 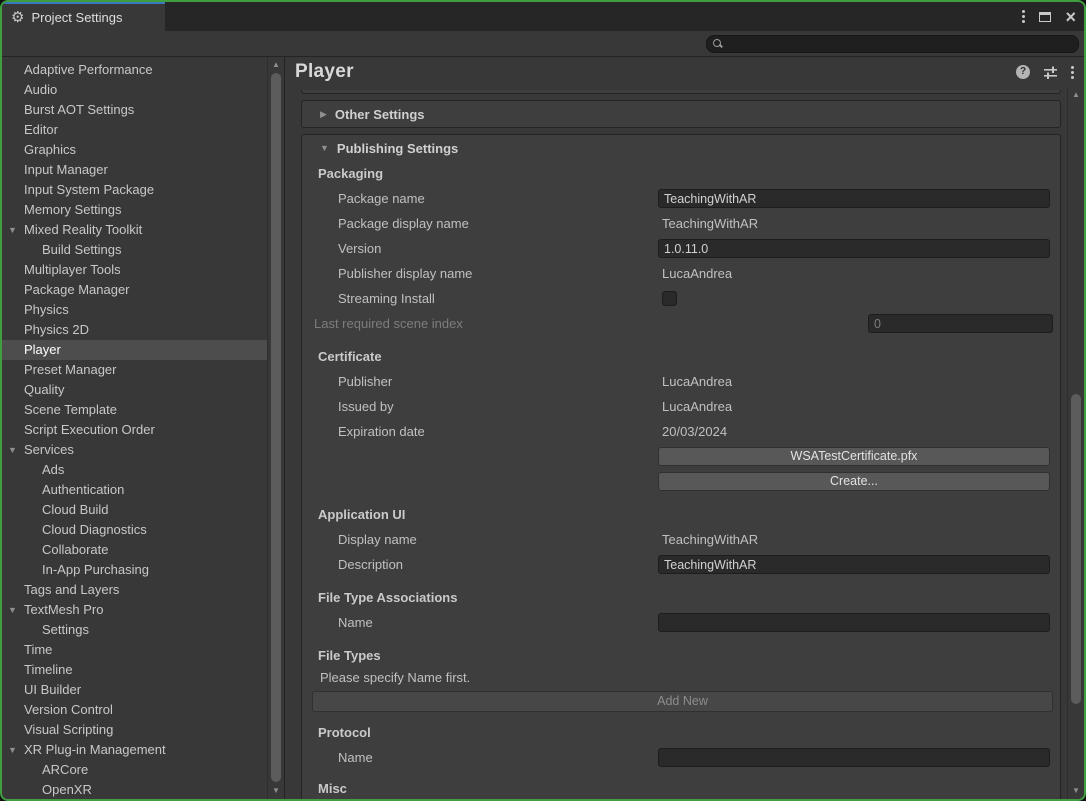 I want to click on sidebar-item-multiplayer-tools: Multiplayer Tools, so click(x=134, y=270).